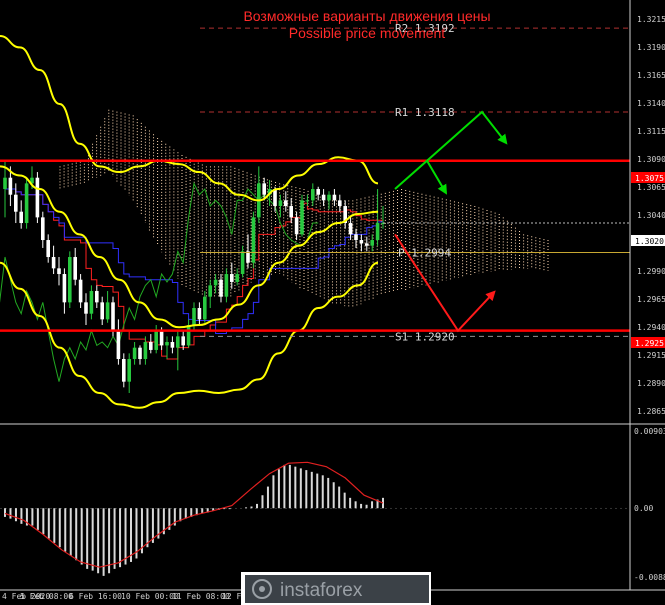 This screenshot has height=605, width=665. Describe the element at coordinates (651, 411) in the screenshot. I see `ytick: 1.2865` at that location.